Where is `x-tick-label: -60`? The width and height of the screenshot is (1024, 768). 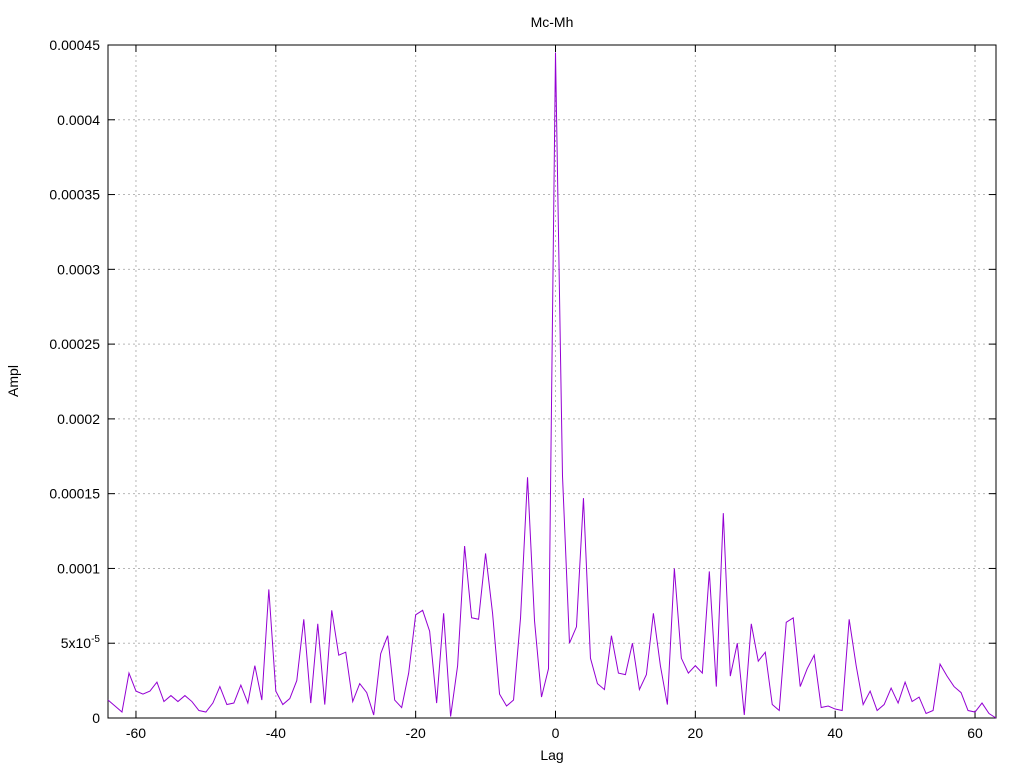 x-tick-label: -60 is located at coordinates (136, 733).